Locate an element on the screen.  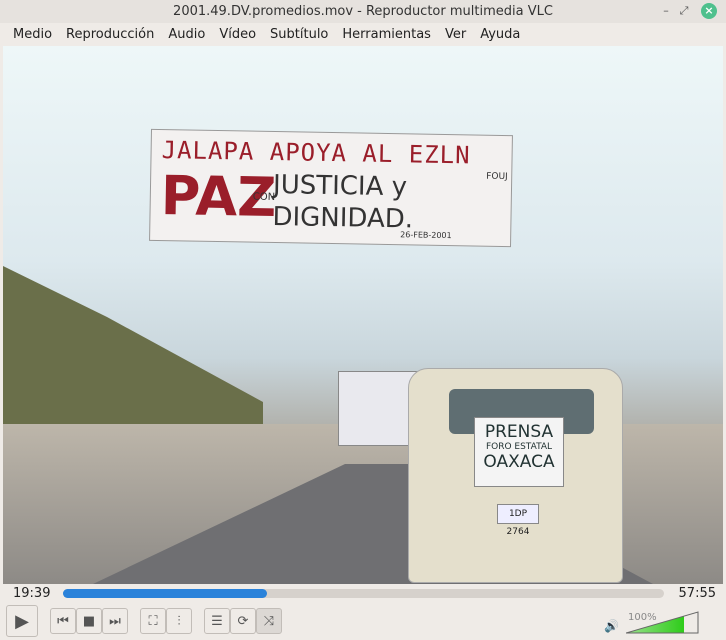
seek-progress is located at coordinates (165, 593).